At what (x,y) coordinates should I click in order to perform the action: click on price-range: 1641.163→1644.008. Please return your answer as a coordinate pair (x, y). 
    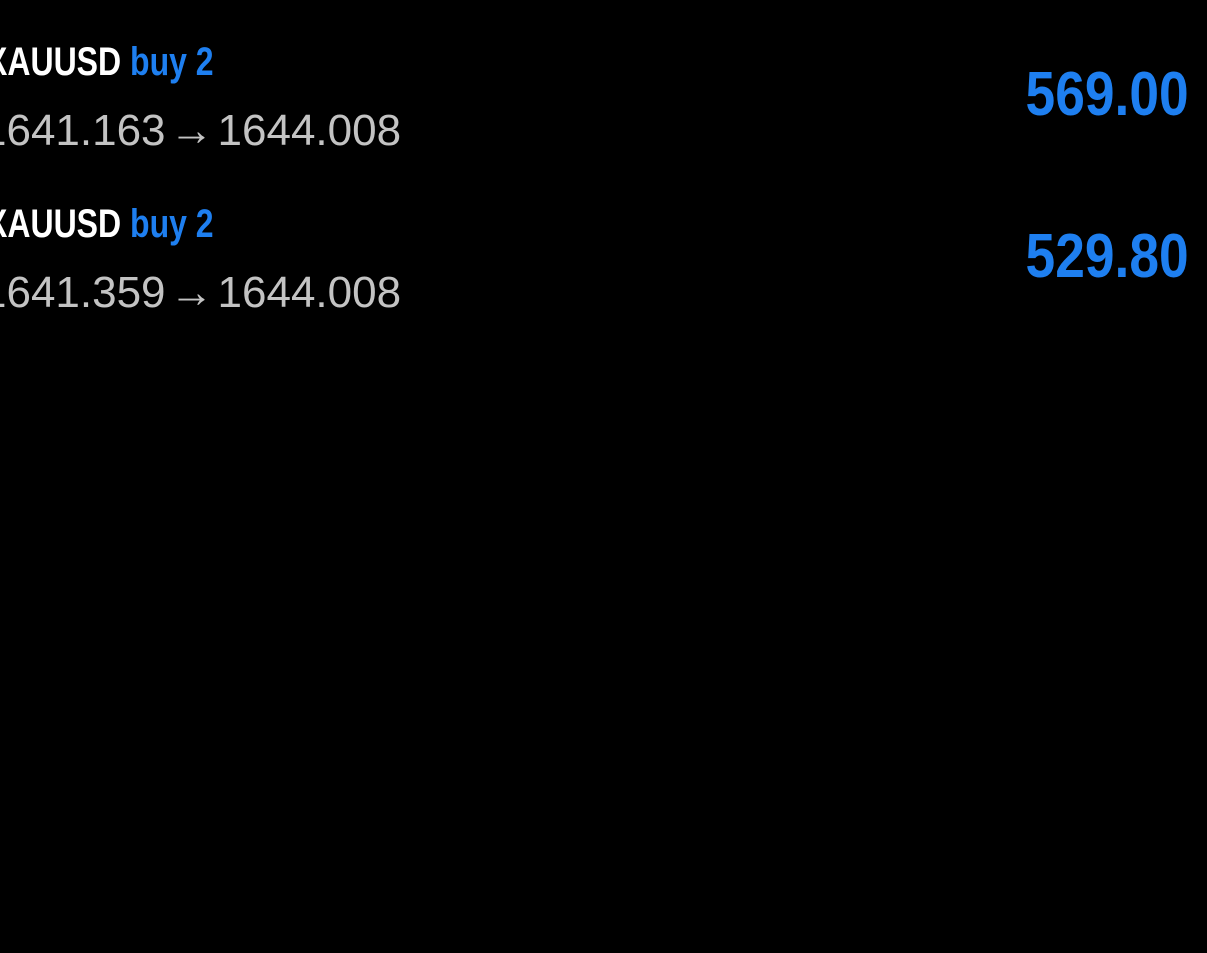
    Looking at the image, I should click on (200, 131).